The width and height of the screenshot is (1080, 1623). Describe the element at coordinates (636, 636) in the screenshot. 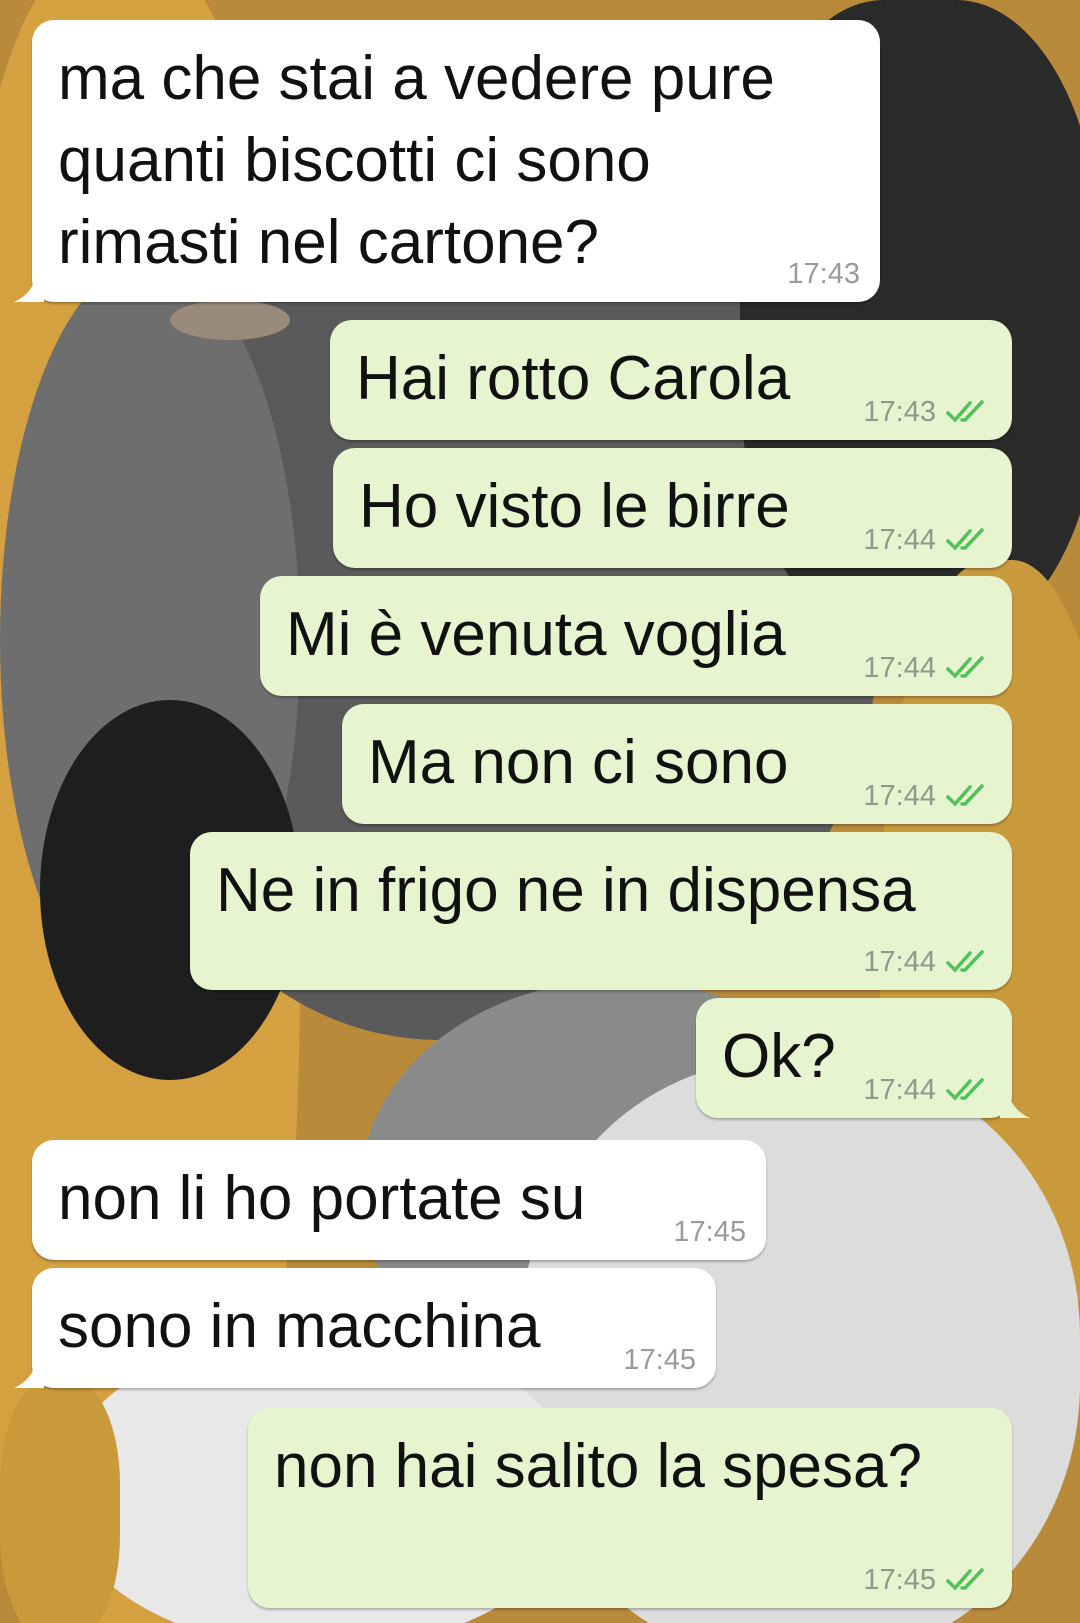

I see `message-bubble-outgoing: Mi è venuta voglia 17:44` at that location.